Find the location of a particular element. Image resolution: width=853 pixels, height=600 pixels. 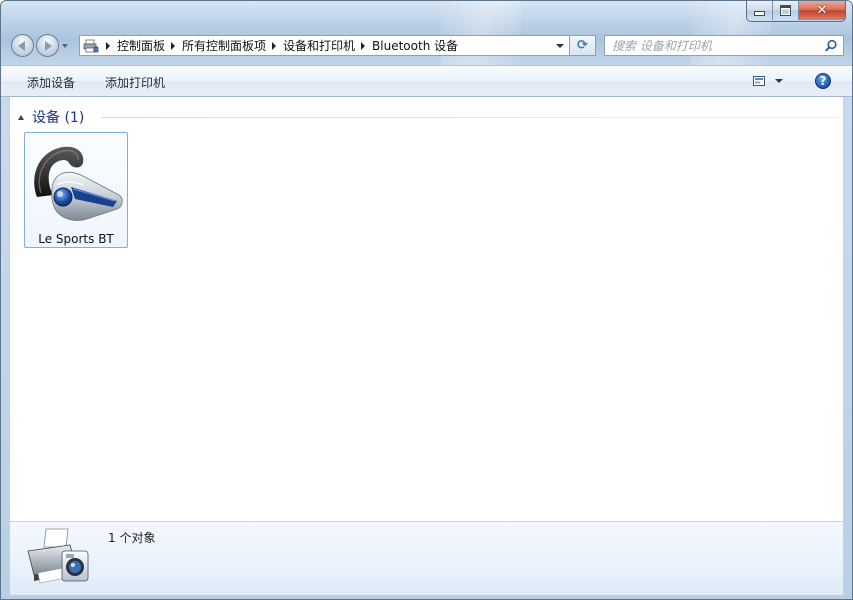

minimize-icon is located at coordinates (759, 13).